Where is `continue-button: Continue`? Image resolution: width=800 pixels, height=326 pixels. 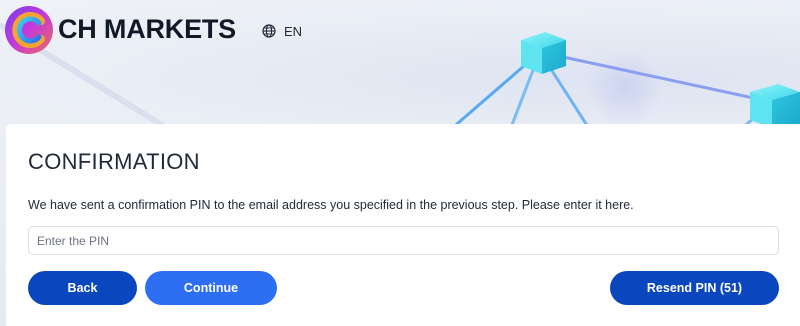
continue-button: Continue is located at coordinates (211, 288).